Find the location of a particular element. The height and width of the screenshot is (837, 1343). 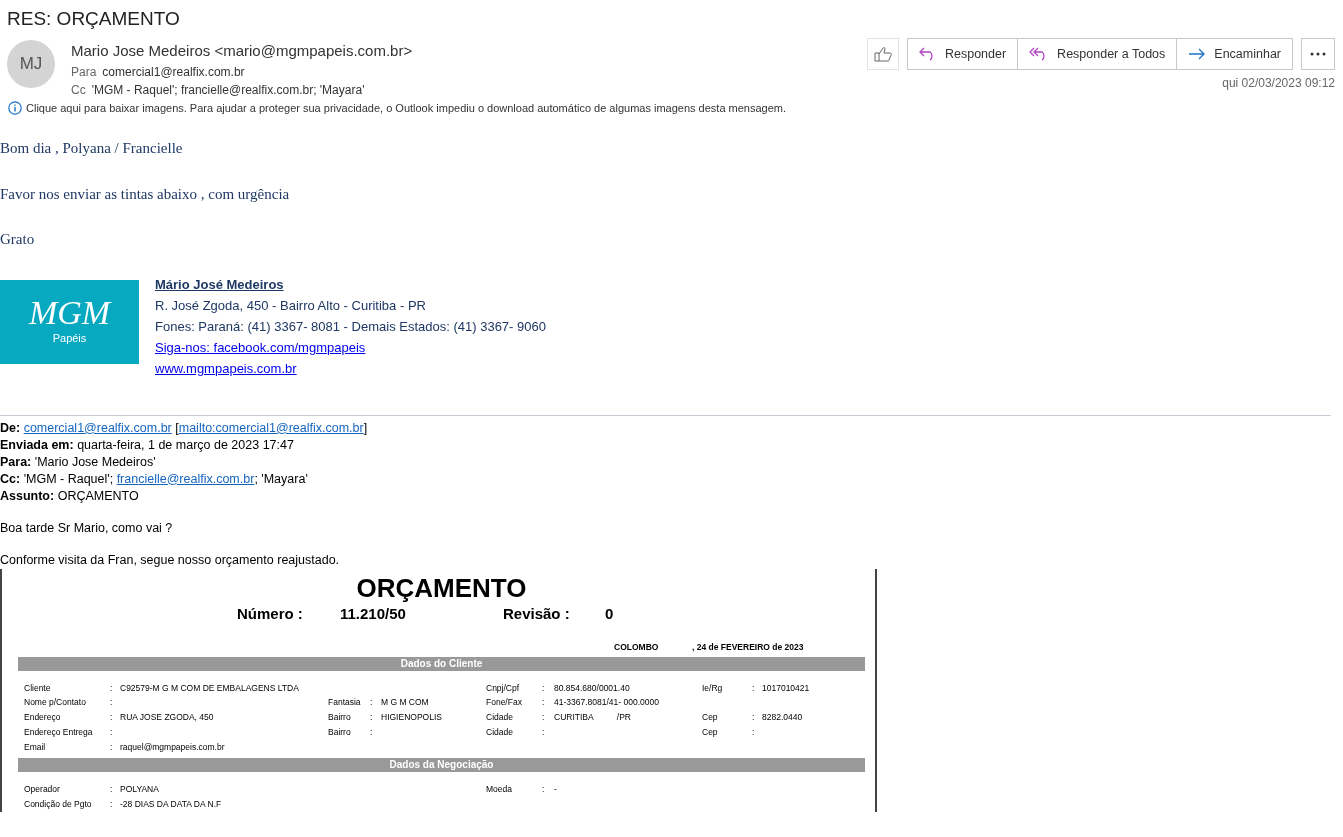

number-label: Número : is located at coordinates (270, 613).